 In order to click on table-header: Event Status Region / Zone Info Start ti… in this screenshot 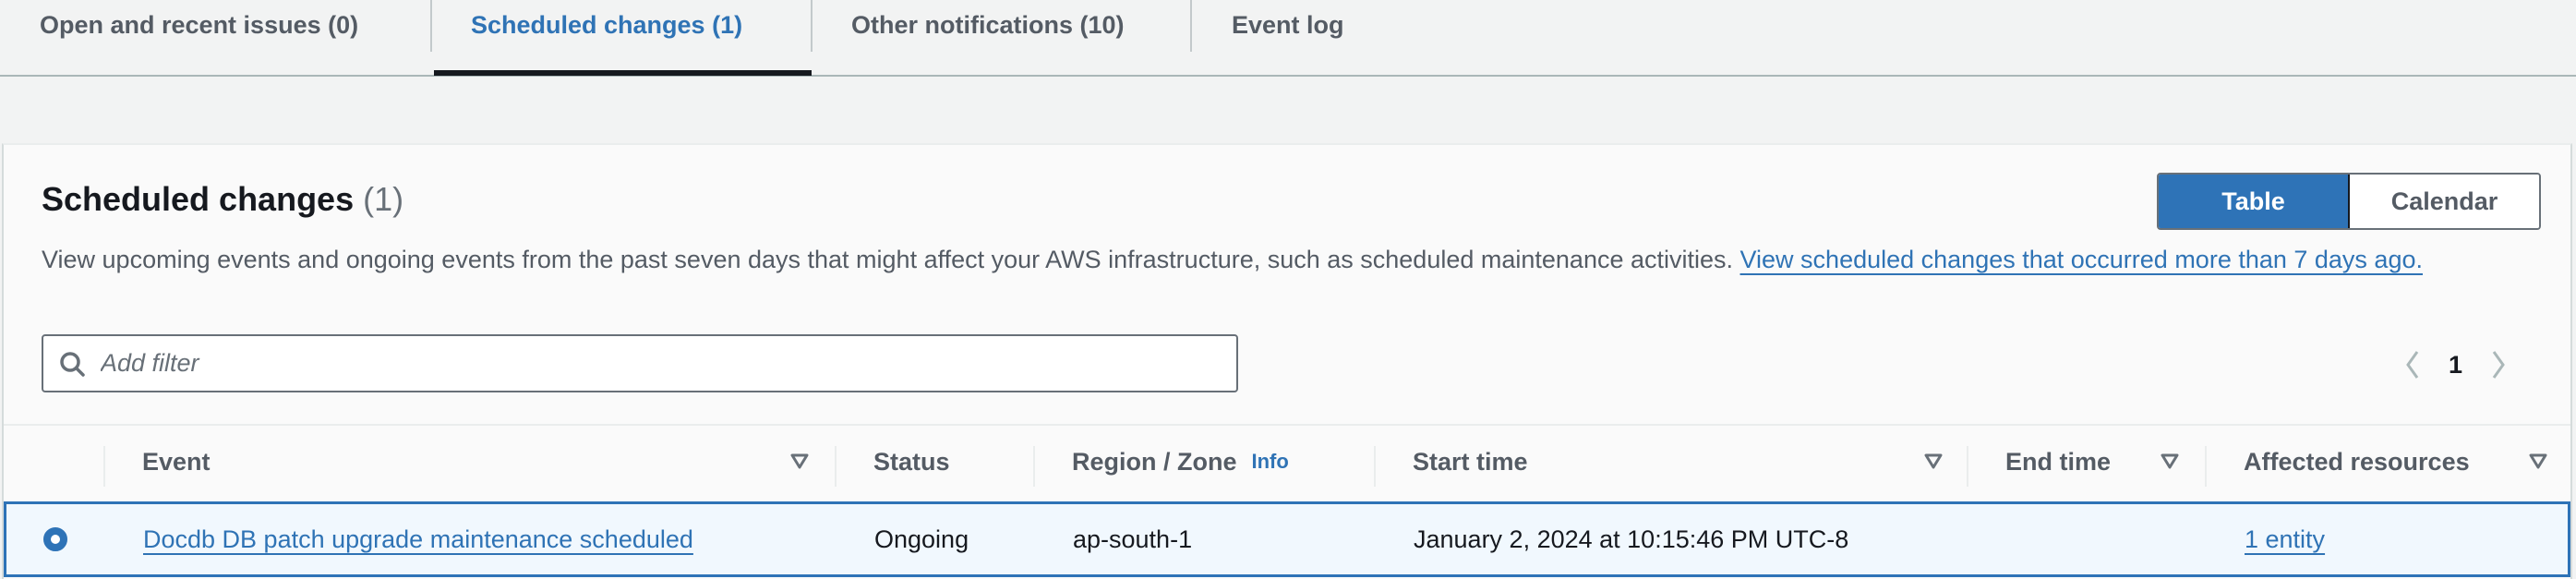, I will do `click(1287, 461)`.